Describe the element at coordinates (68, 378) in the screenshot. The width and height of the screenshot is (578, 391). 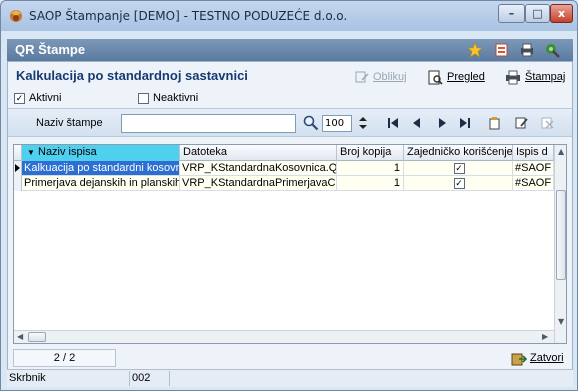
I see `status-user: Skrbnik` at that location.